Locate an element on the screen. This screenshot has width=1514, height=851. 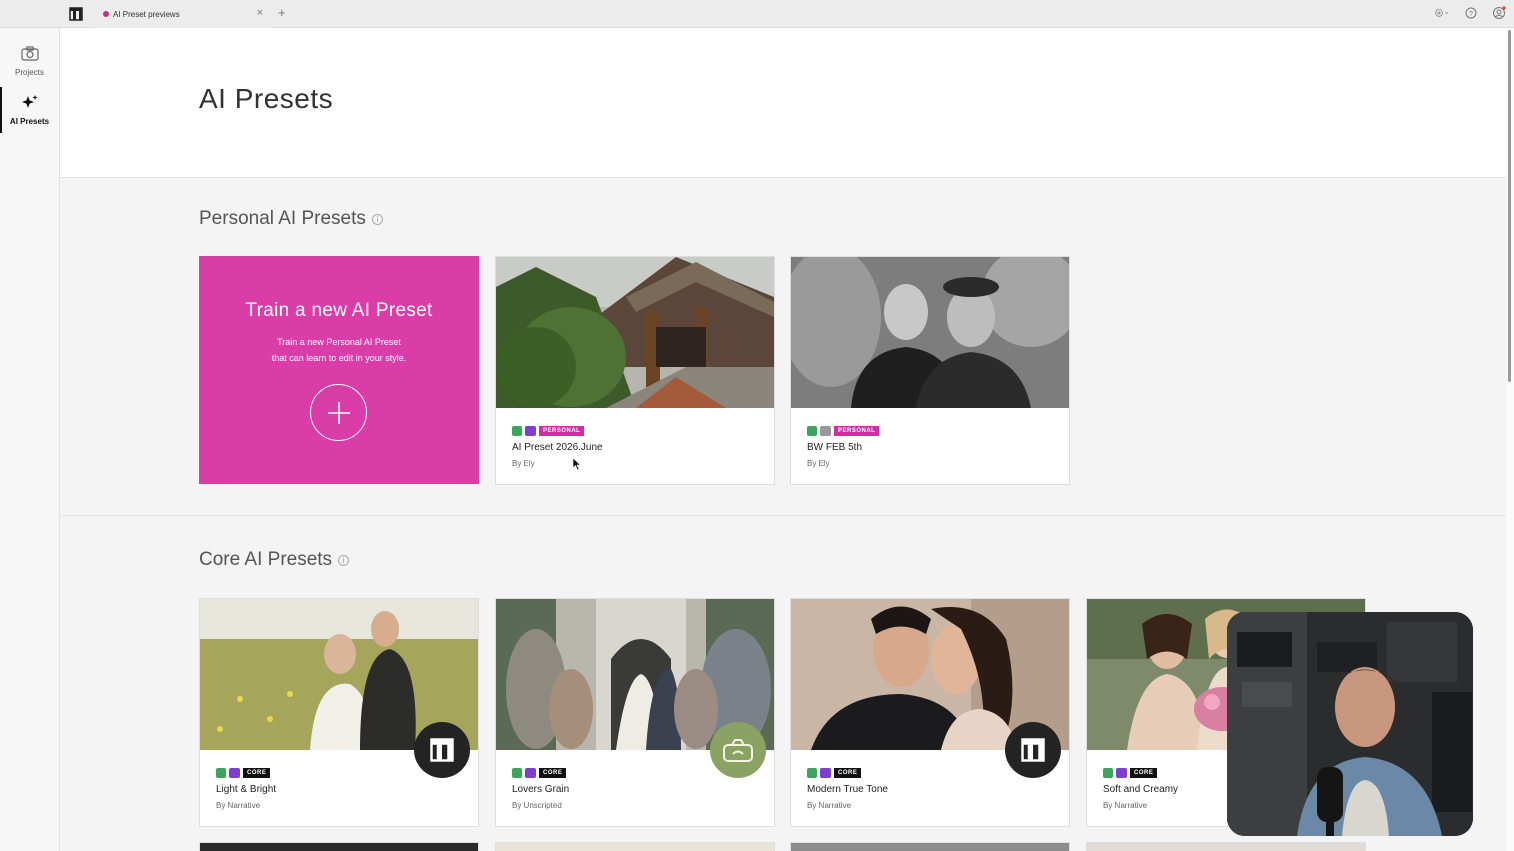
vertical-scrollbar is located at coordinates (1510, 439).